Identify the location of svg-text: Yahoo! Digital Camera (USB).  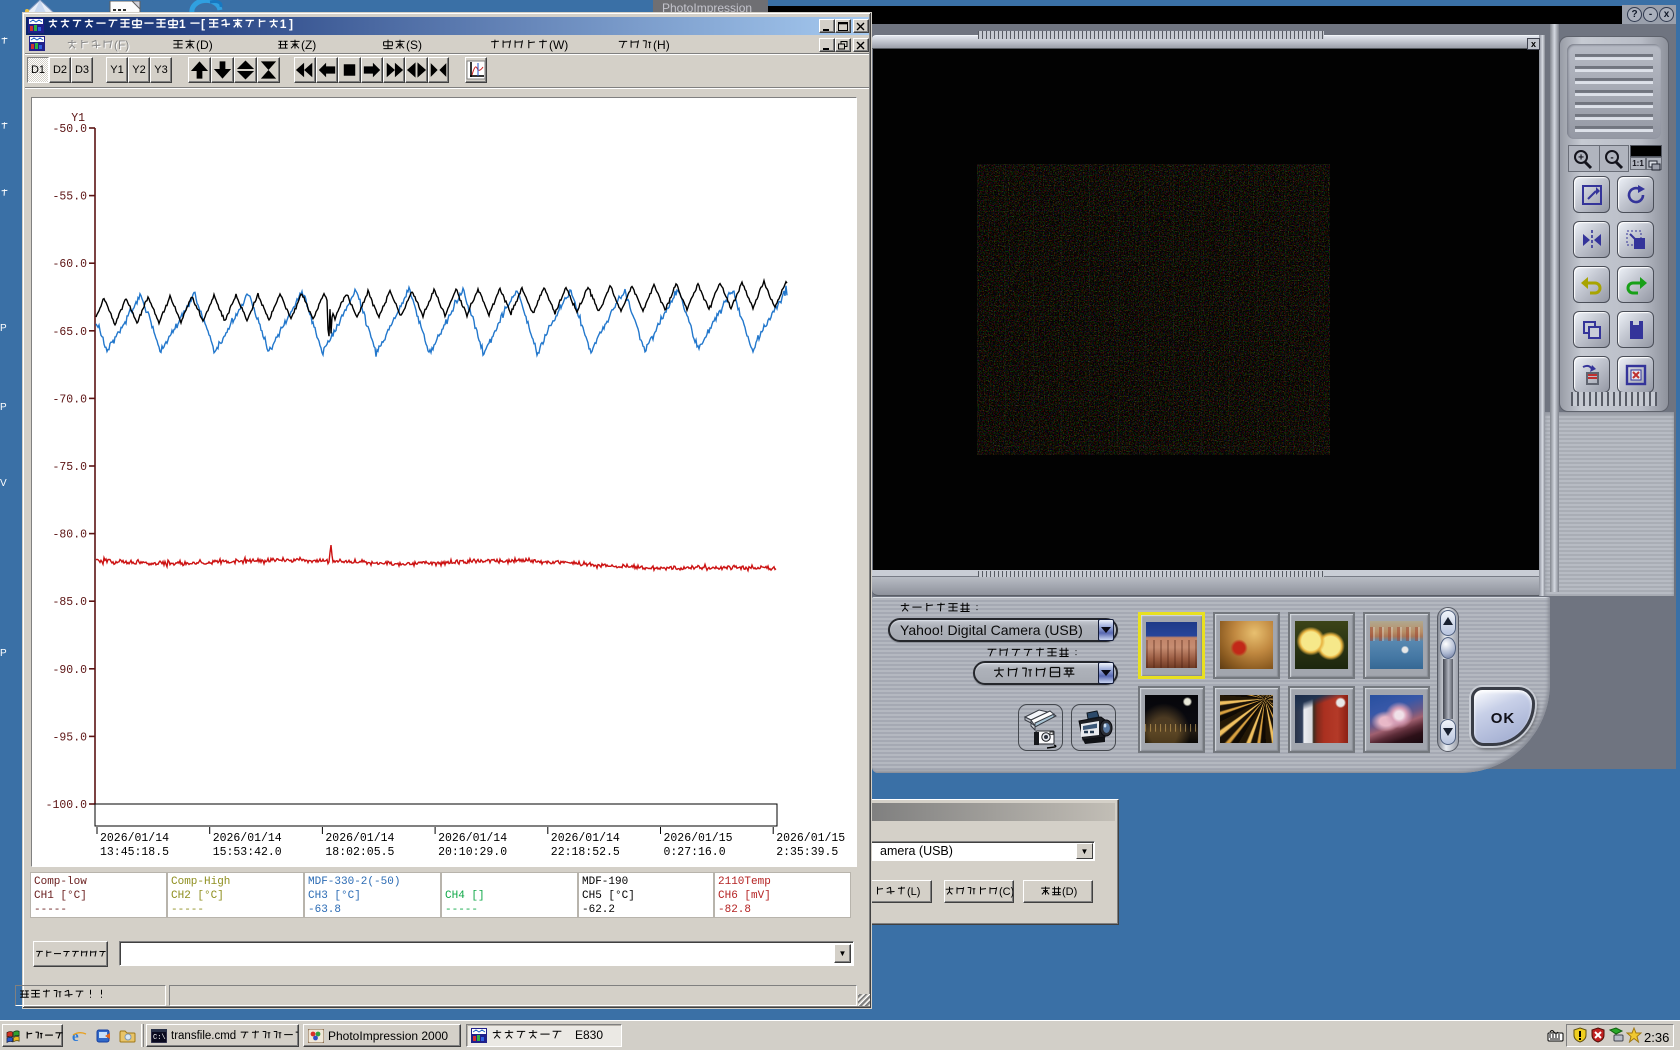
(991, 630).